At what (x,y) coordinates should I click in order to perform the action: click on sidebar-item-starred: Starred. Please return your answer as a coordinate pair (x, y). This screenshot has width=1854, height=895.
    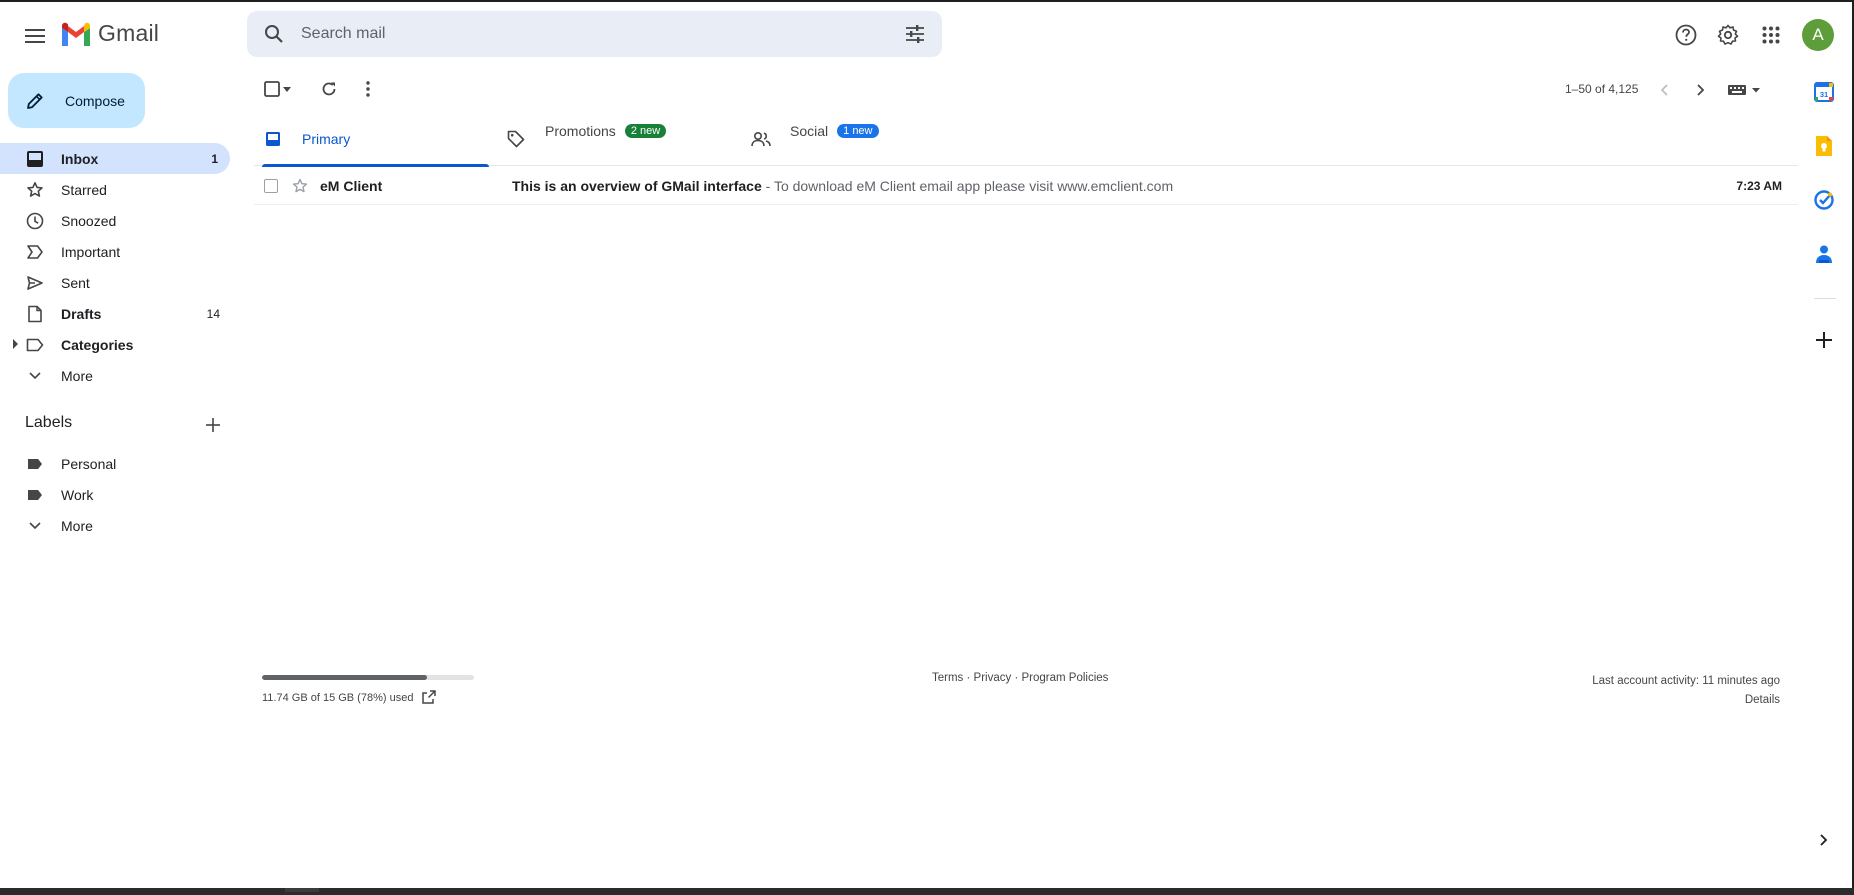
    Looking at the image, I should click on (116, 189).